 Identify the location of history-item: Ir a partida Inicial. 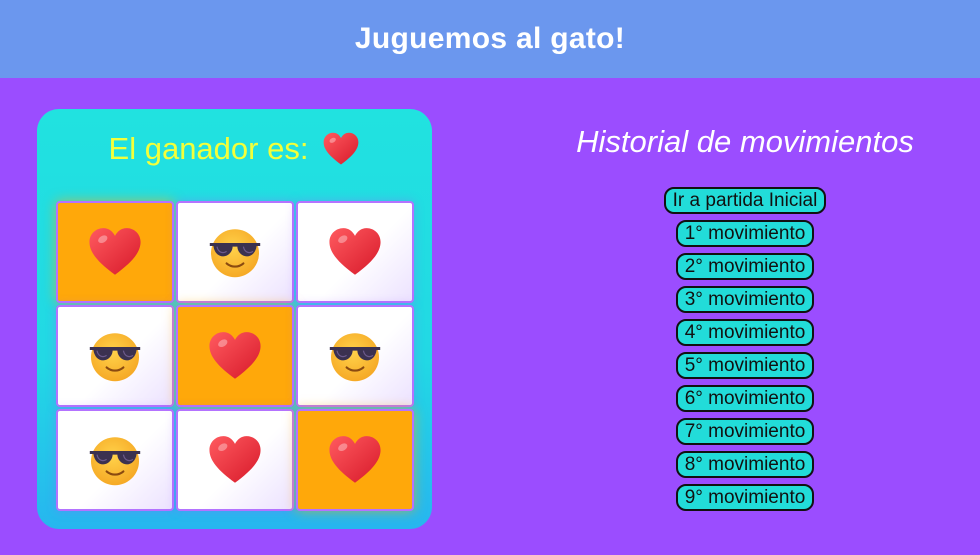
(745, 200).